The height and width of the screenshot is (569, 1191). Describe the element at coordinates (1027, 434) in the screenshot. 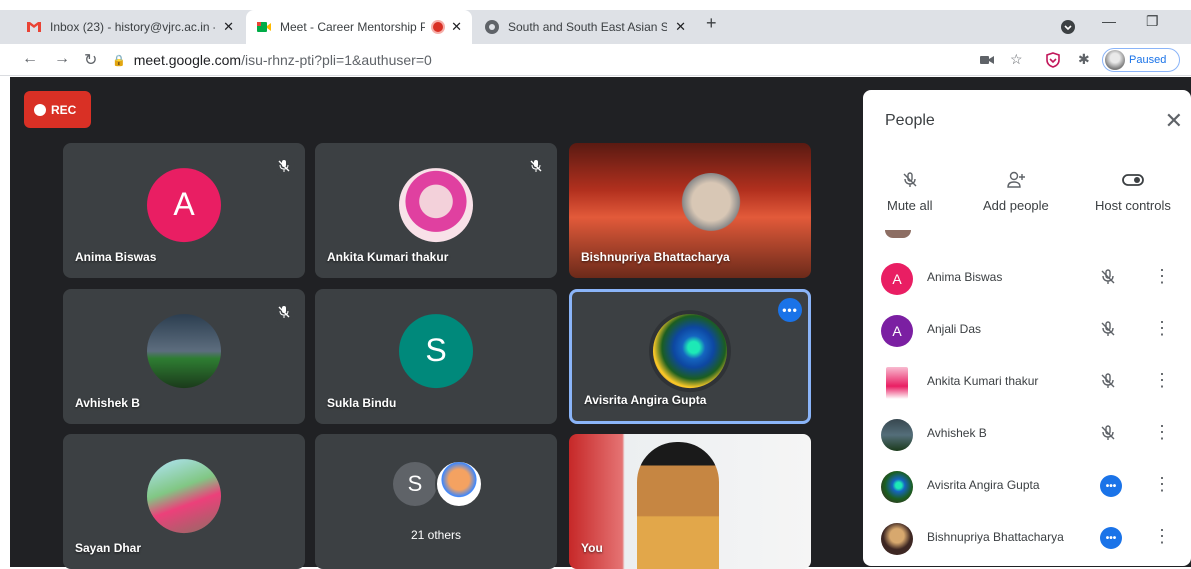

I see `participant-row: Avhishek B ⋮` at that location.